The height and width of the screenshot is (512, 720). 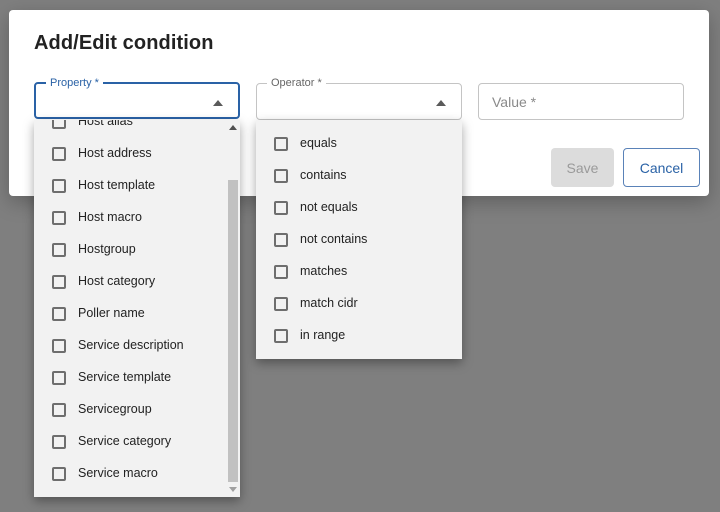 What do you see at coordinates (111, 313) in the screenshot?
I see `option-label: Poller name` at bounding box center [111, 313].